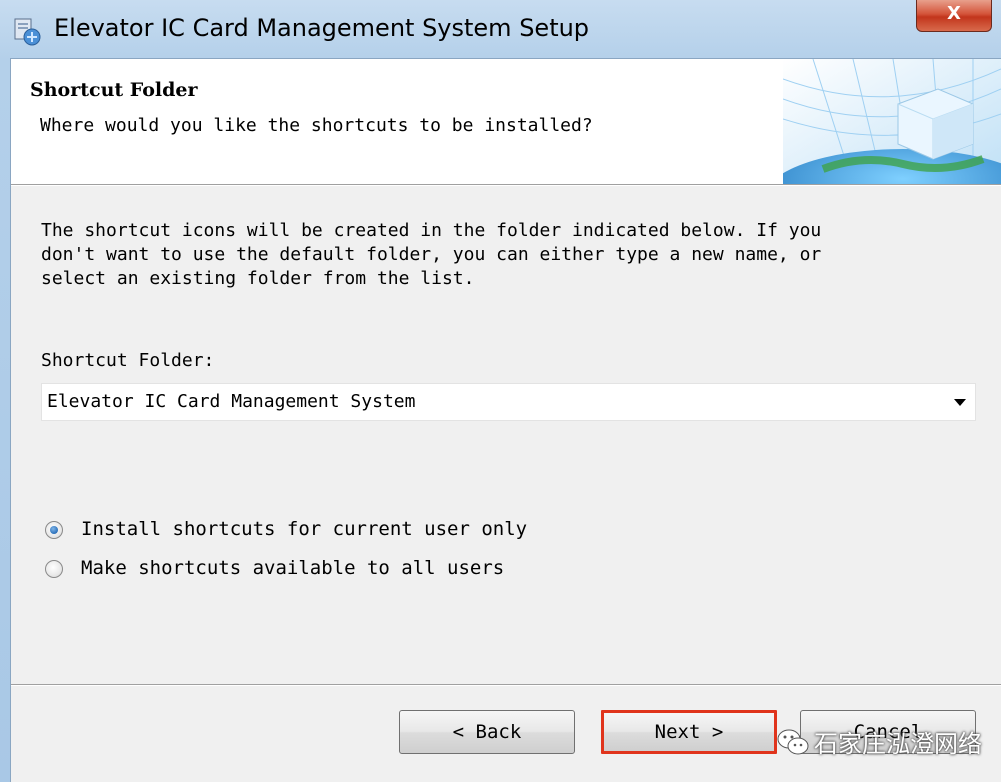 The height and width of the screenshot is (782, 1001). I want to click on close-icon: X, so click(954, 13).